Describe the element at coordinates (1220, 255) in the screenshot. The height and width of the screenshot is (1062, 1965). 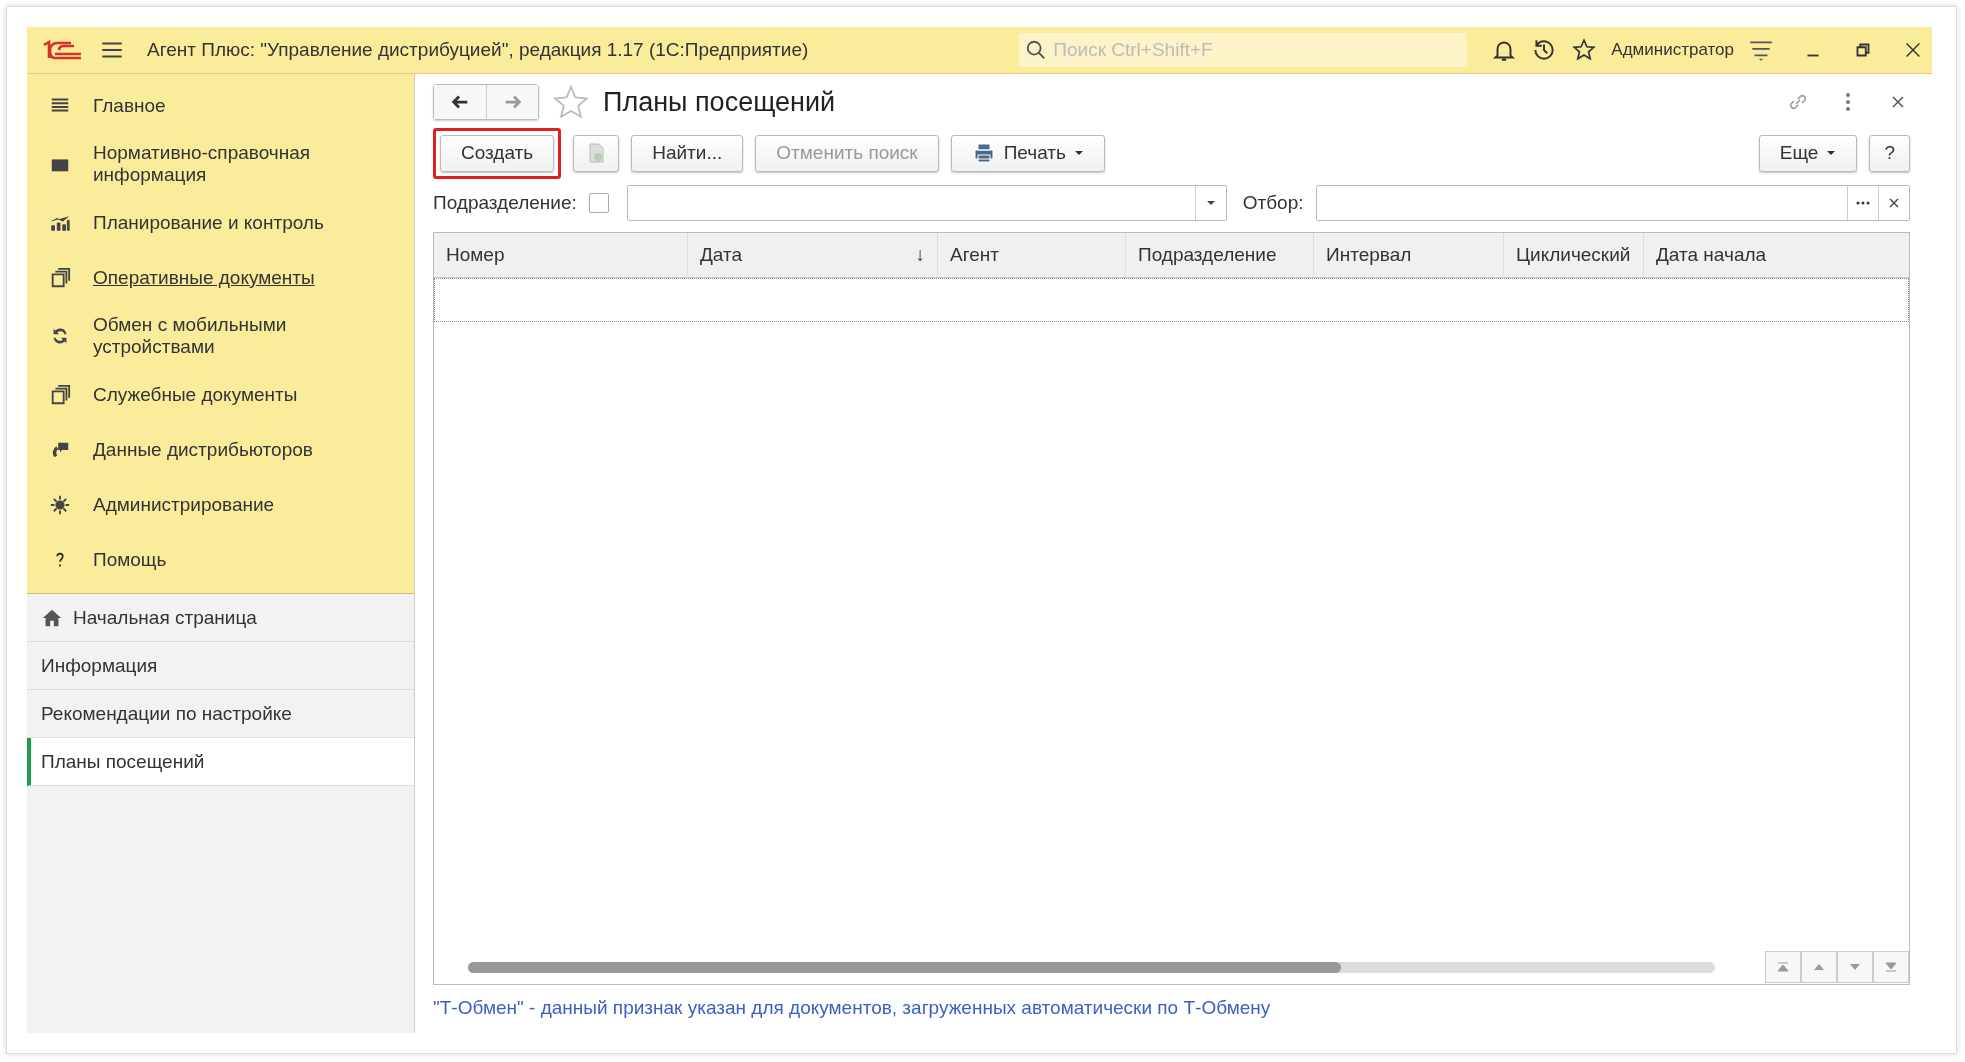
I see `column-header: Подразделение` at that location.